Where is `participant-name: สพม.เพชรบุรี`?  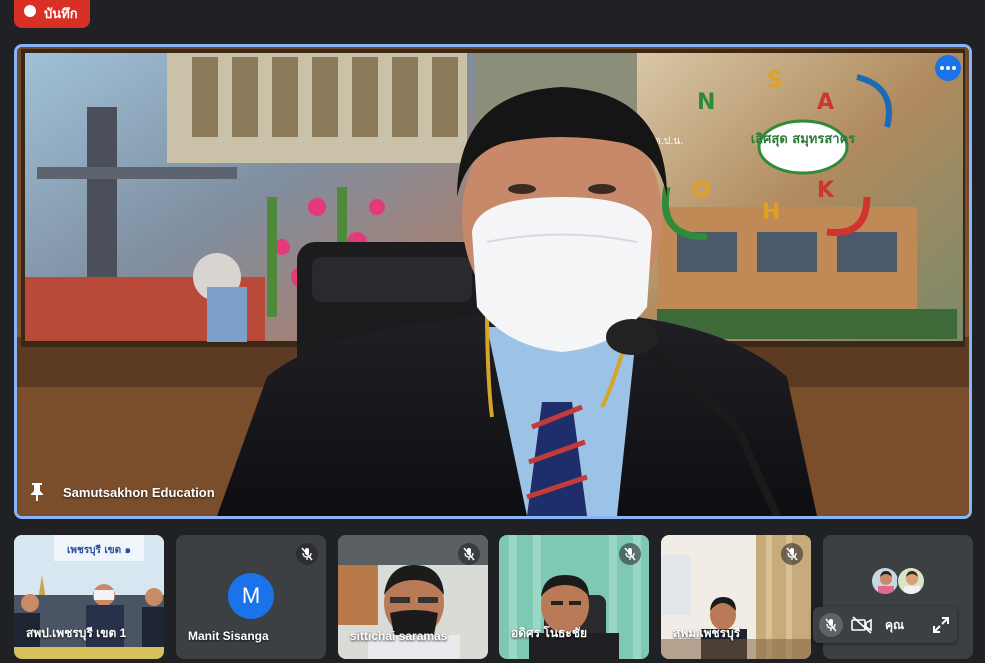 participant-name: สพม.เพชรบุรี is located at coordinates (707, 633).